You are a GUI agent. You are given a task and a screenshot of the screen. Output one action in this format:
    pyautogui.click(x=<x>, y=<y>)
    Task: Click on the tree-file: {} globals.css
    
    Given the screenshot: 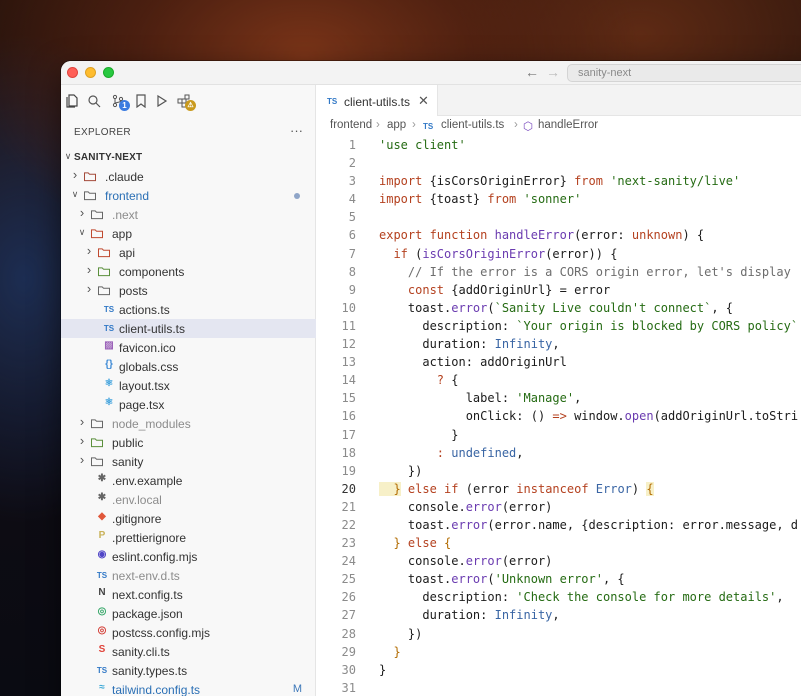 What is the action you would take?
    pyautogui.click(x=188, y=366)
    